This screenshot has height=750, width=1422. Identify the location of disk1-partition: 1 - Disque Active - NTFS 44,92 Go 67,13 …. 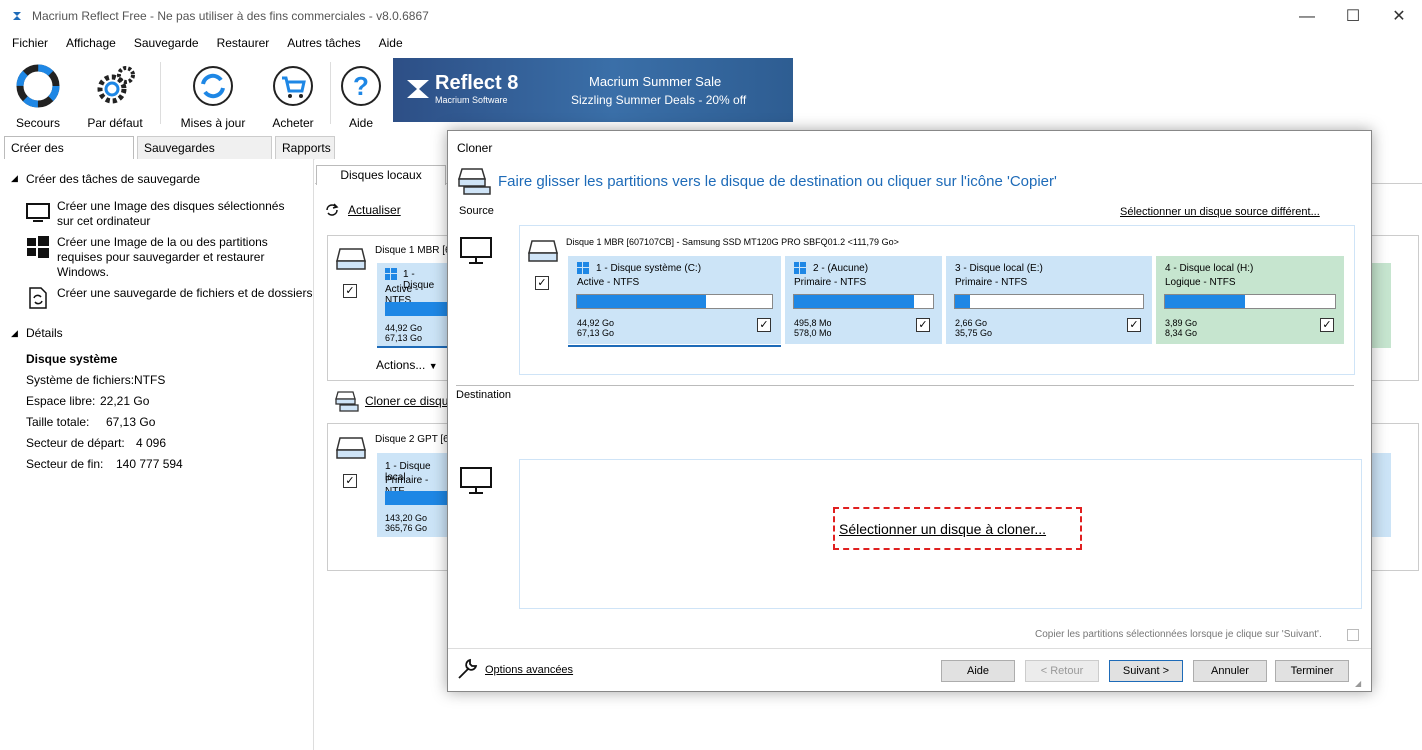
(412, 305).